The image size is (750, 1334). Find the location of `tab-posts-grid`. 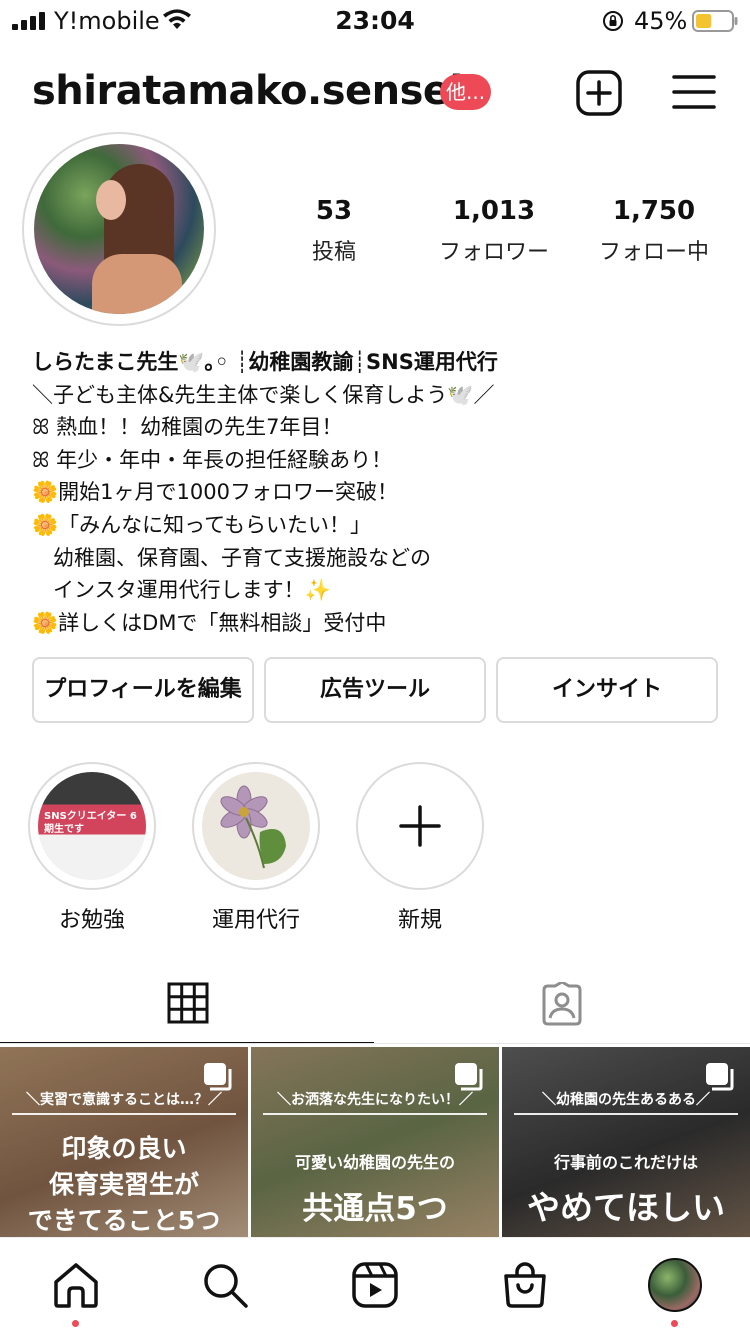

tab-posts-grid is located at coordinates (187, 1008).